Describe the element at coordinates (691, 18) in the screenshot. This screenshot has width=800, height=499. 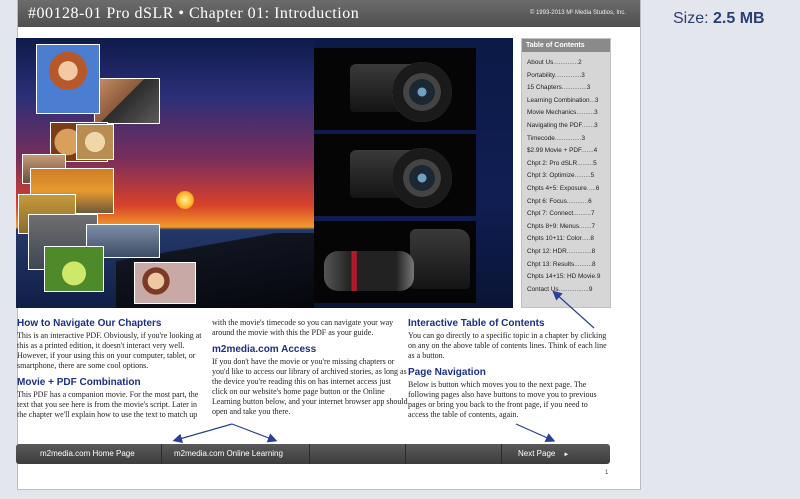
I see `file-size-prefix: Size:` at that location.